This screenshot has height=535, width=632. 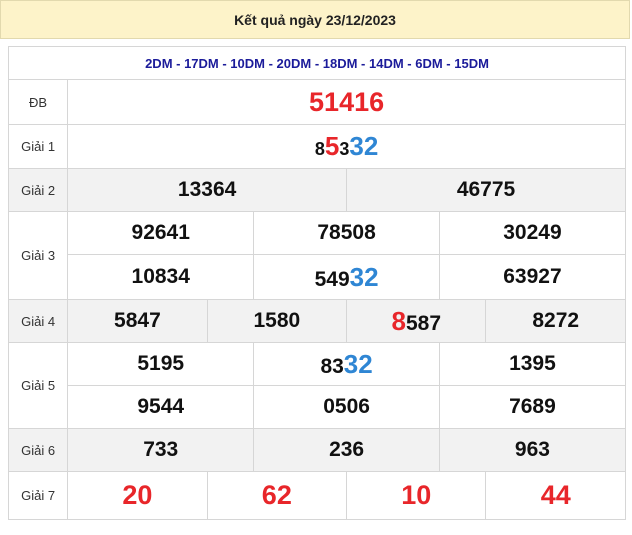 I want to click on value-g7-3: 10, so click(x=416, y=495).